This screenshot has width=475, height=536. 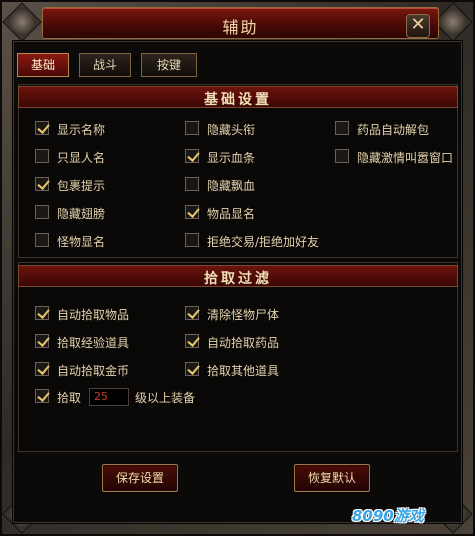 I want to click on pickup-filter-header: 拾取过滤, so click(x=238, y=276).